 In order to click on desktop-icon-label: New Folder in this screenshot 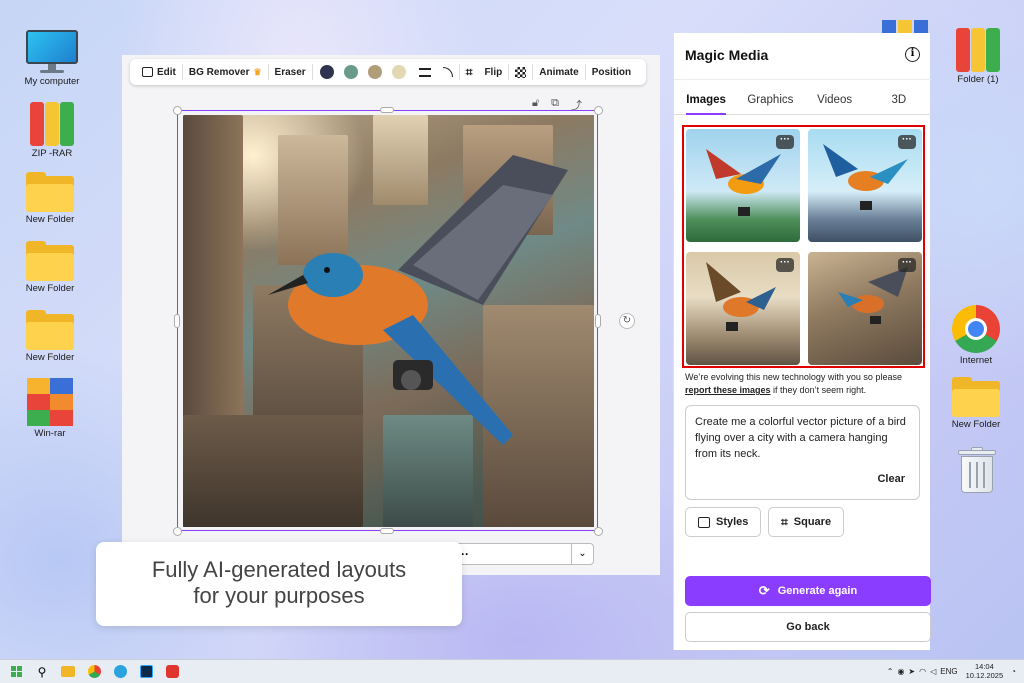, I will do `click(50, 219)`.